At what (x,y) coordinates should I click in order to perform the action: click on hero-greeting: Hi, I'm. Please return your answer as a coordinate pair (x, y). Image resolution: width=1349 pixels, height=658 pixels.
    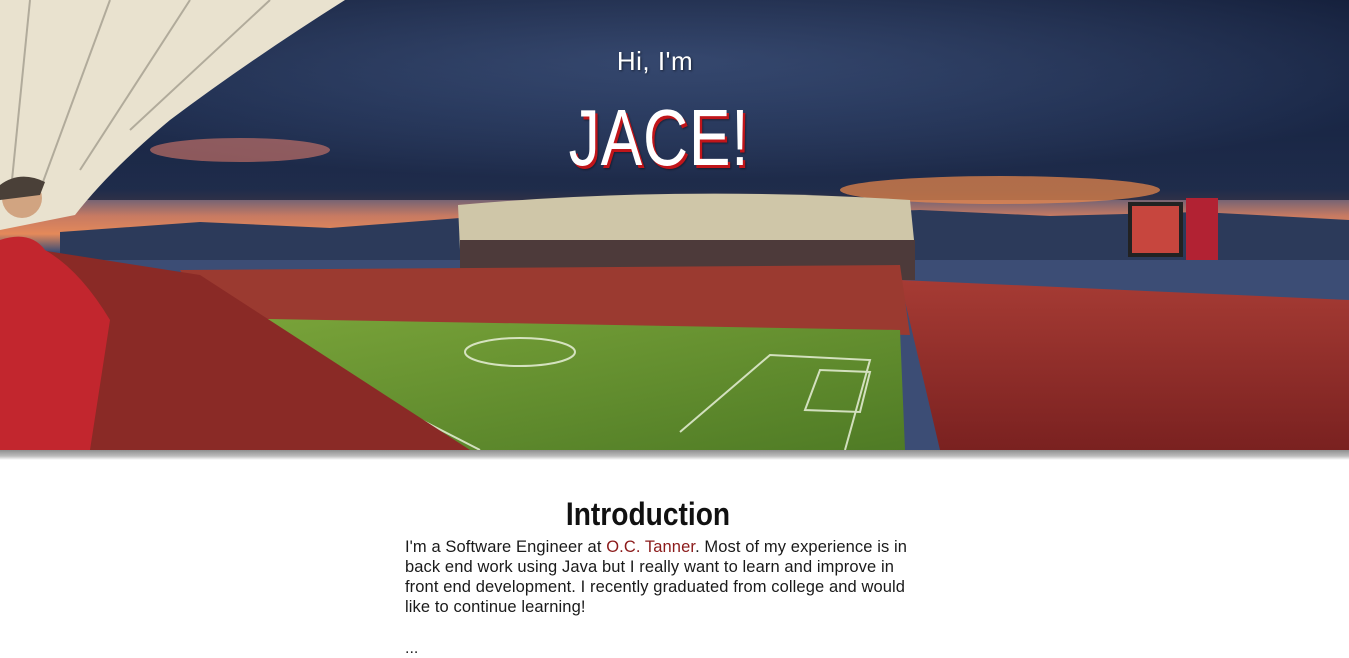
    Looking at the image, I should click on (655, 61).